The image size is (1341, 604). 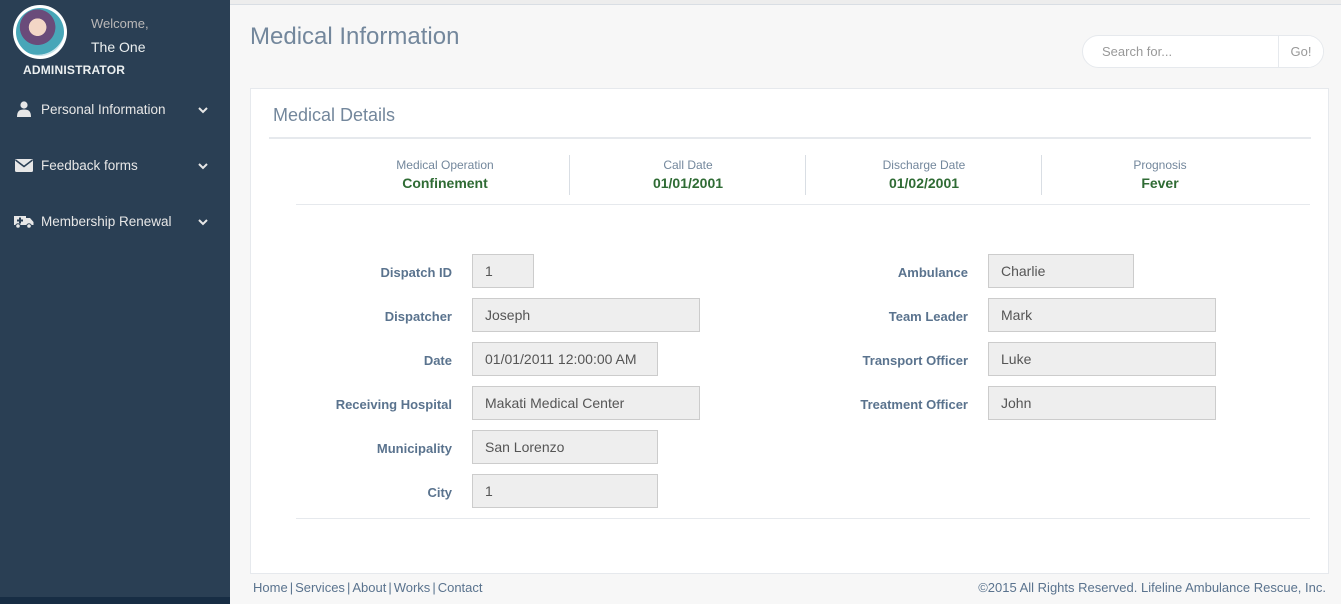 I want to click on receiving-hospital-label: Receiving Hospital, so click(x=393, y=404).